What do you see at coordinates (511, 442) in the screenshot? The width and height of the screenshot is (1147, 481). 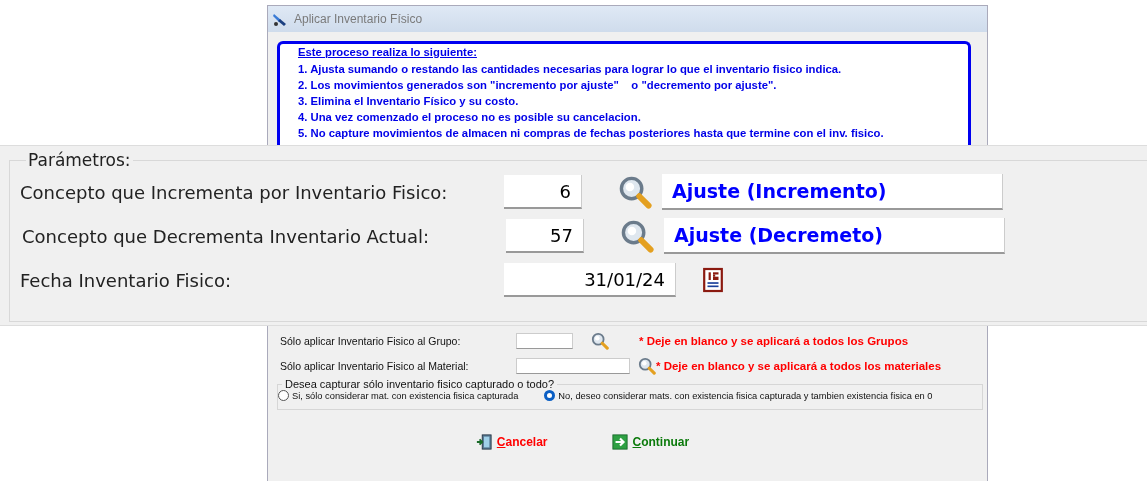 I see `action-button: Cancelar` at bounding box center [511, 442].